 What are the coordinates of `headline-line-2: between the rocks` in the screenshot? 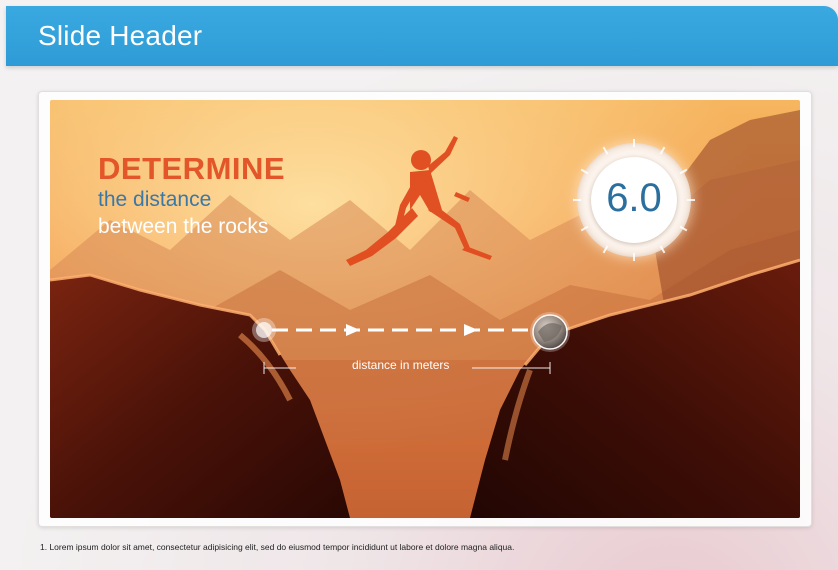 It's located at (183, 226).